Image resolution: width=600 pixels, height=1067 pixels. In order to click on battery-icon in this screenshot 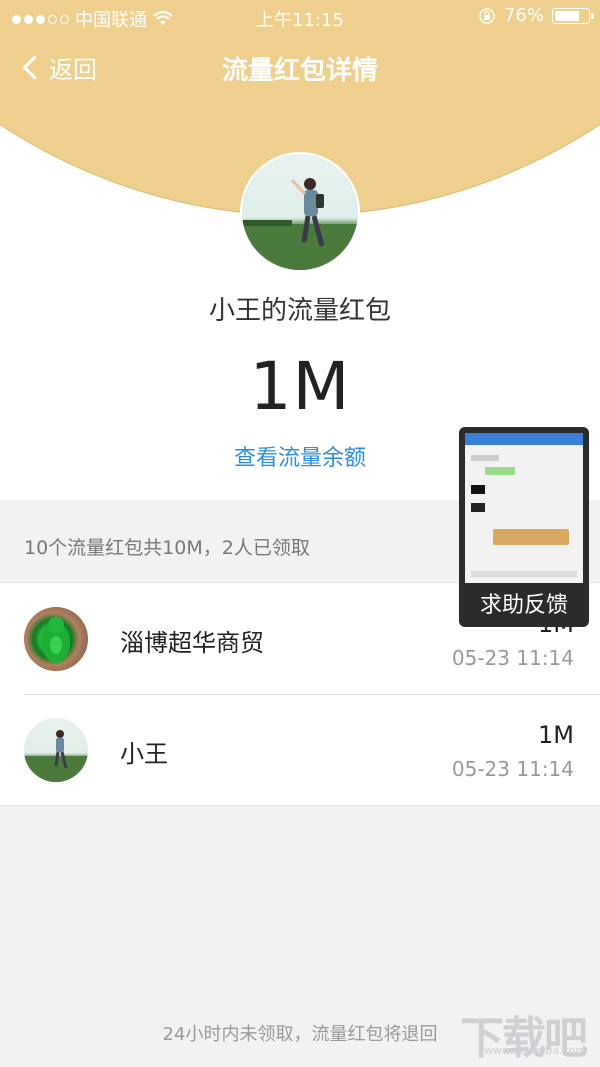, I will do `click(573, 15)`.